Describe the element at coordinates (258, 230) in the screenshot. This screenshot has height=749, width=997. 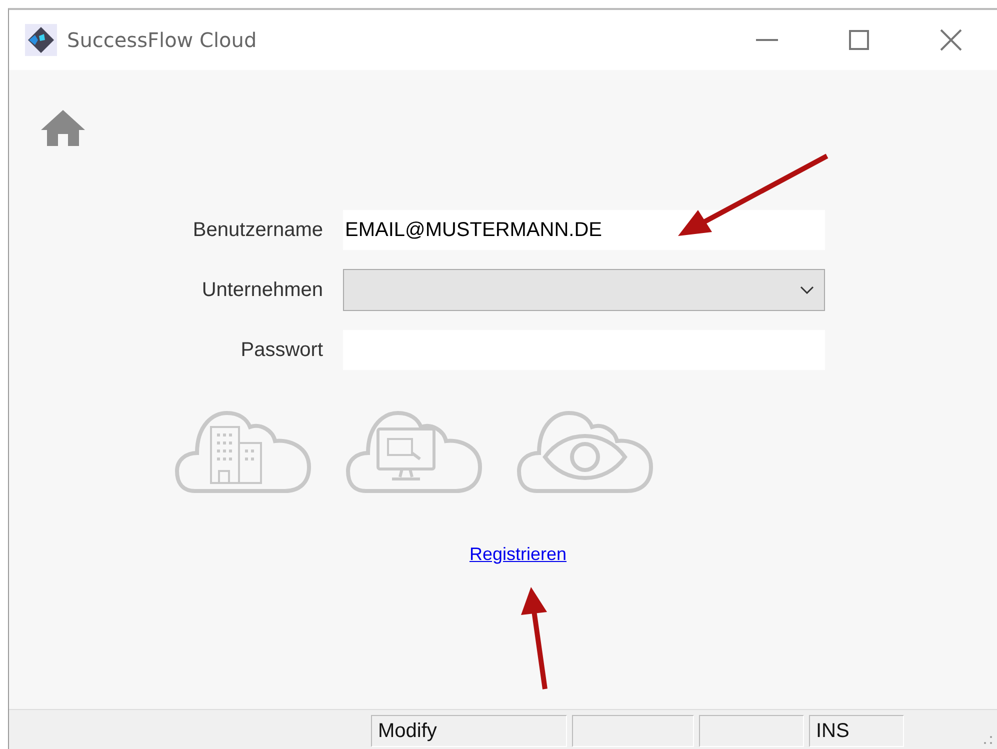
I see `field-label: Benutzername` at that location.